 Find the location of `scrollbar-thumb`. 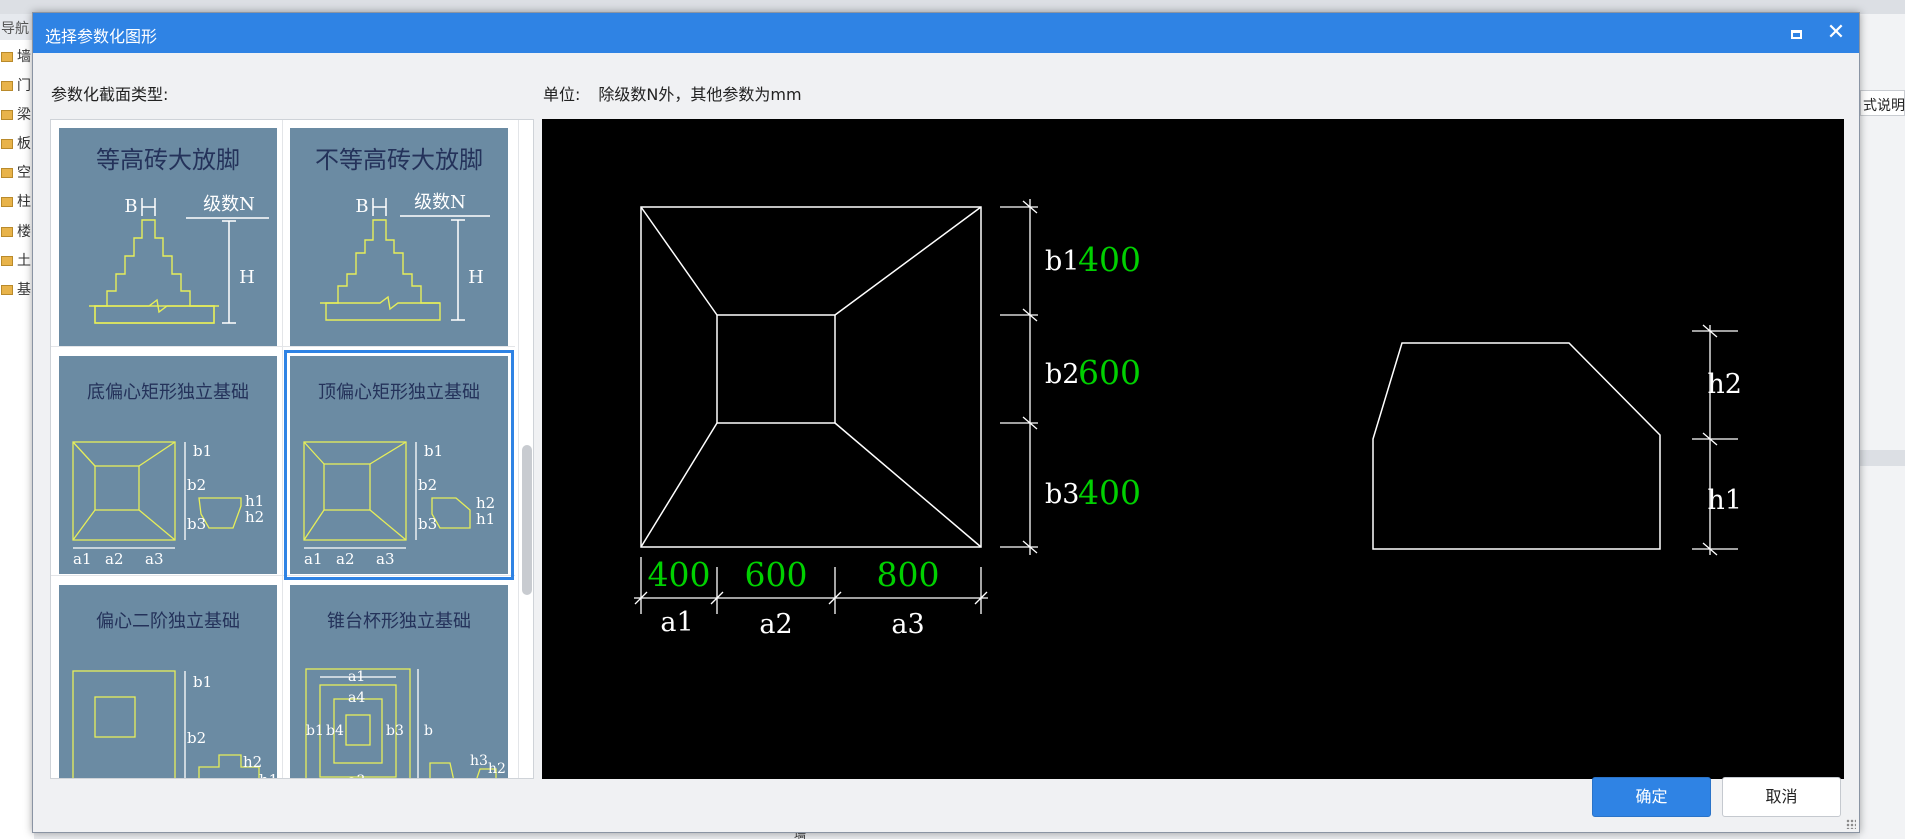

scrollbar-thumb is located at coordinates (527, 520).